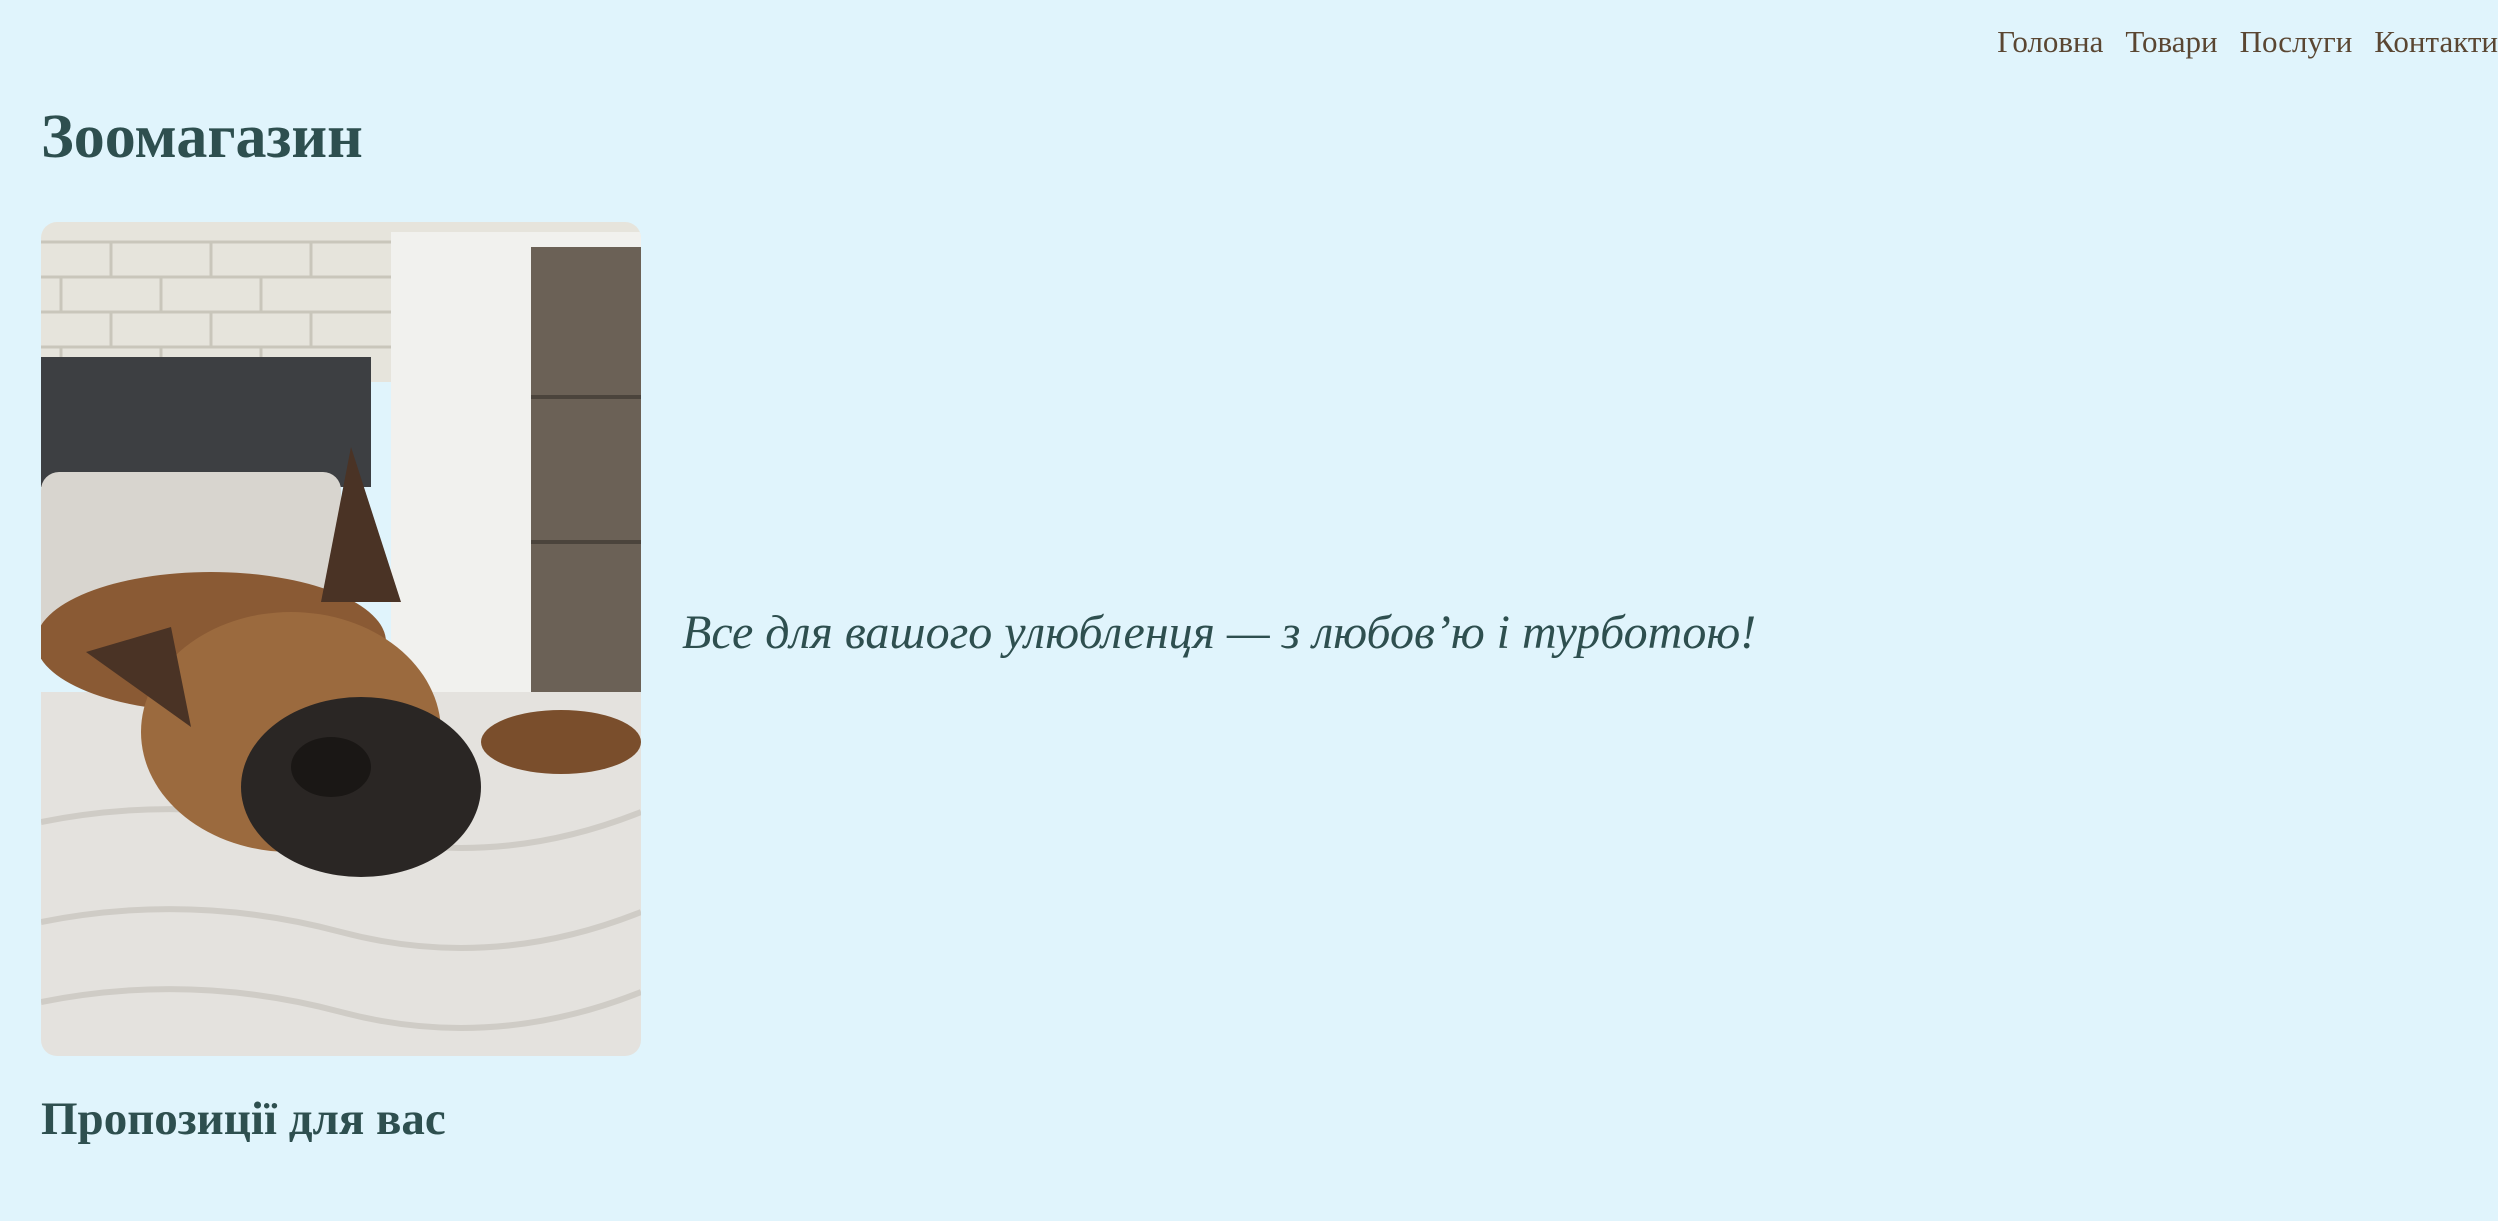 This screenshot has width=2498, height=1221. What do you see at coordinates (202, 137) in the screenshot?
I see `site-title: Зоомагазин` at bounding box center [202, 137].